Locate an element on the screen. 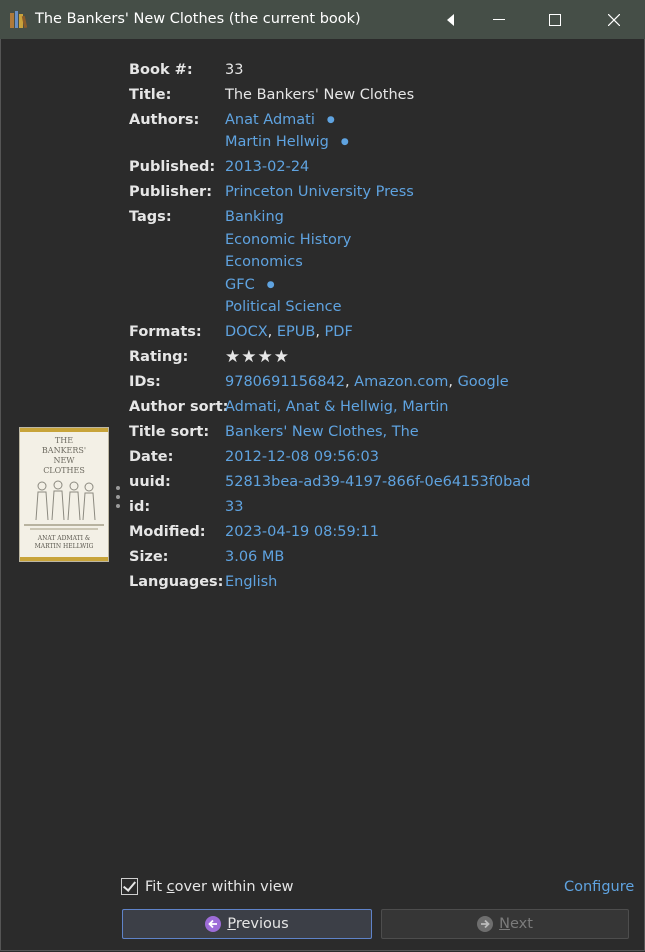 The width and height of the screenshot is (645, 952). tag-link: Economics is located at coordinates (264, 262).